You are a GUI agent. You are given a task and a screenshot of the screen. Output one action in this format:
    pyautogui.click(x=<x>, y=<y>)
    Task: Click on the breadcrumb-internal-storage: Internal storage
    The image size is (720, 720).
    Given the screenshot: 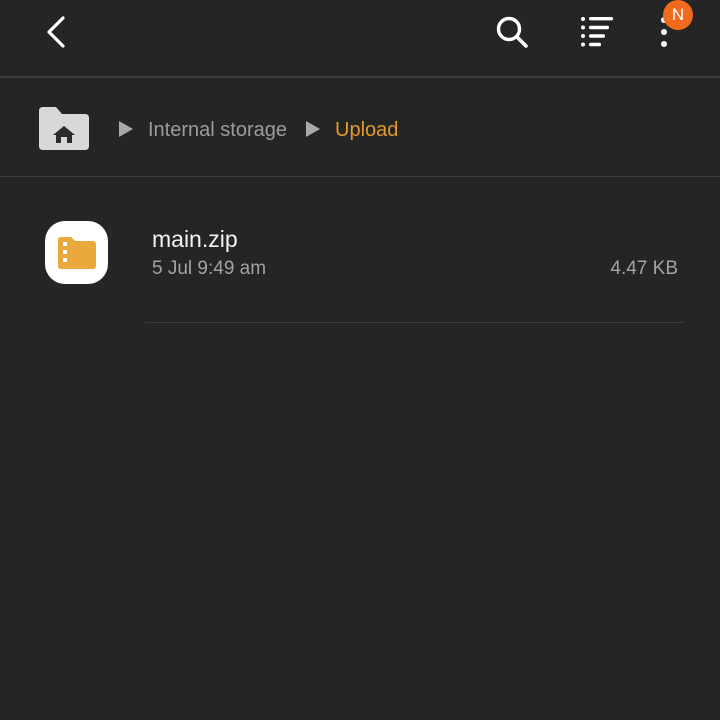 What is the action you would take?
    pyautogui.click(x=217, y=130)
    